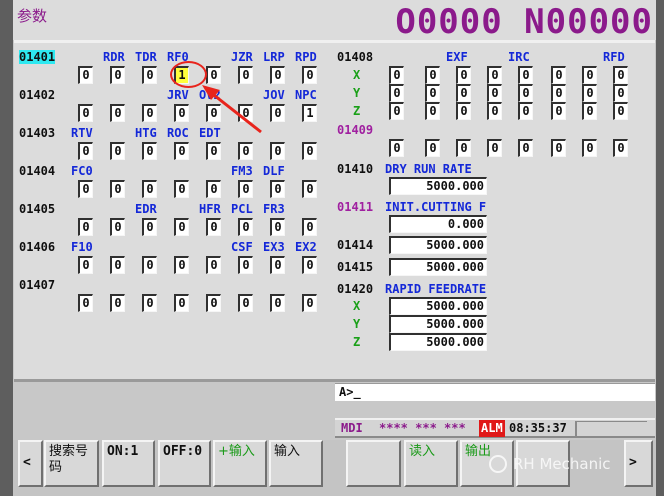 This screenshot has width=664, height=496. Describe the element at coordinates (232, 109) in the screenshot. I see `annotation-arrow-icon` at that location.